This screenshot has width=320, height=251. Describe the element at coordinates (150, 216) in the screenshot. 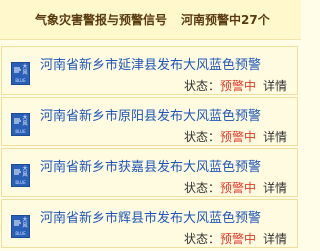

I see `alert-title: 河南省新乡市辉县市发布大风蓝色预警` at that location.